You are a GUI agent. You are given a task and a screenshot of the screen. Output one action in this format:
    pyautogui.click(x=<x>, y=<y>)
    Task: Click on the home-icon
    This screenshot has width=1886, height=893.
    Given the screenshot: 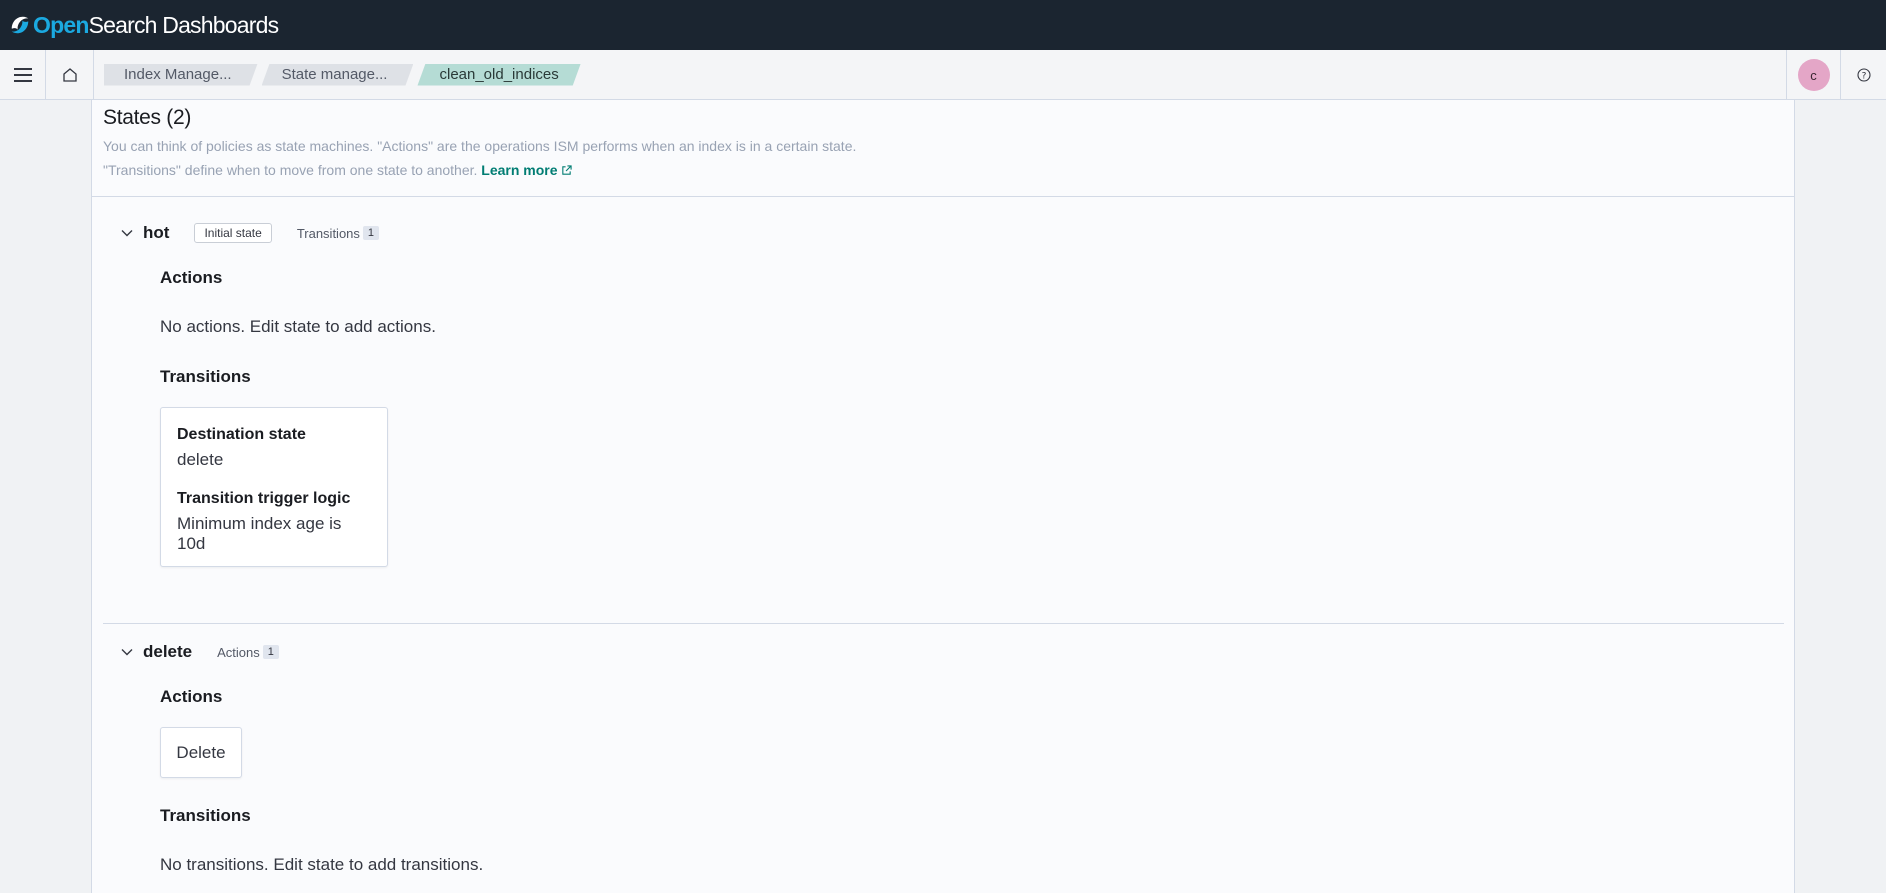 What is the action you would take?
    pyautogui.click(x=69, y=74)
    